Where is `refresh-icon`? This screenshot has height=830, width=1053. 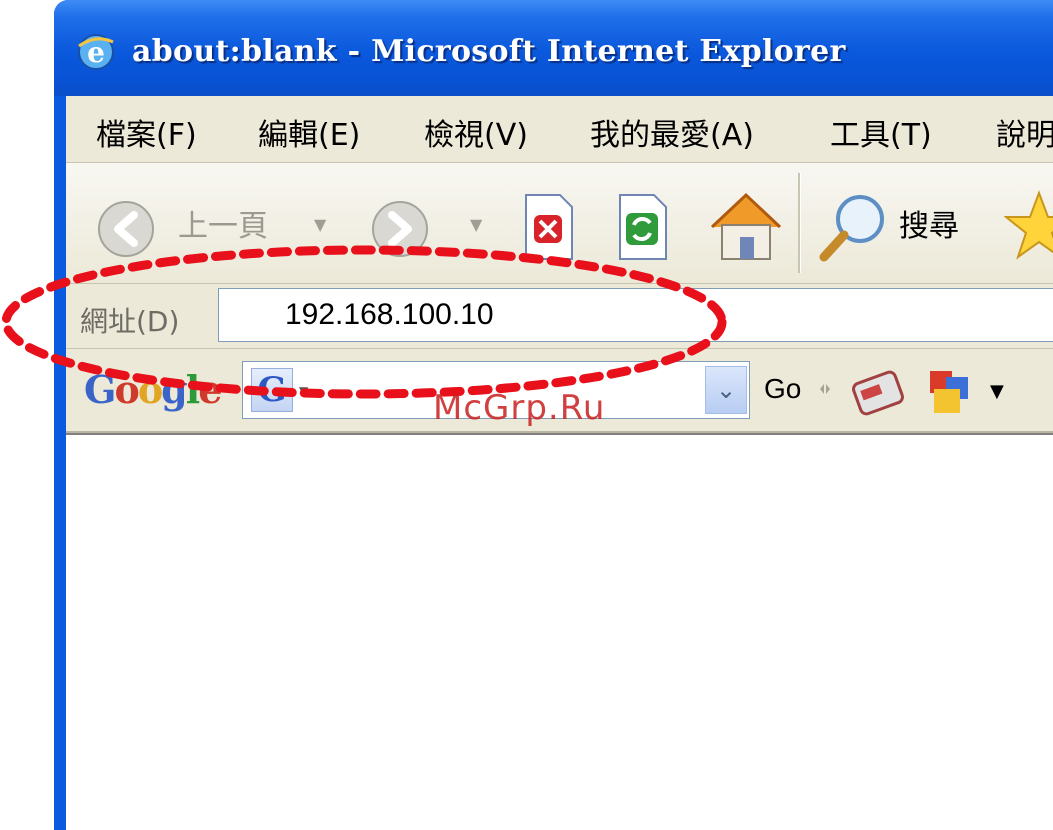 refresh-icon is located at coordinates (643, 227).